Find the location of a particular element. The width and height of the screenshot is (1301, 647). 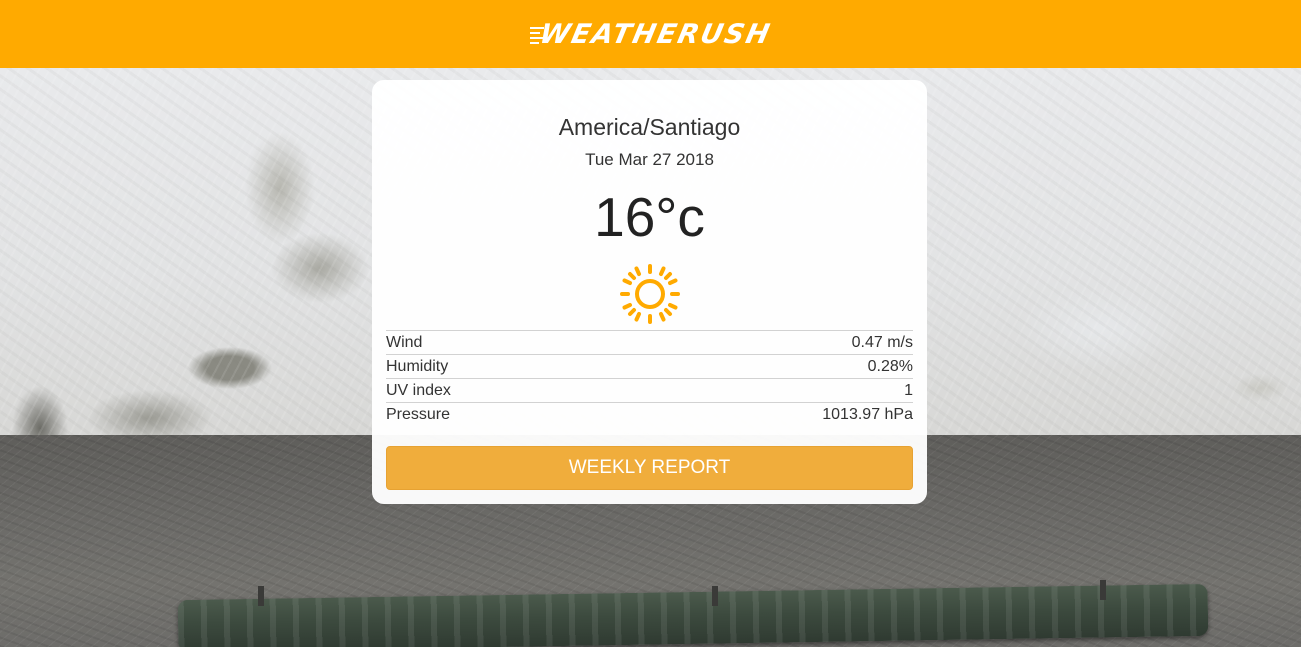

app-logo: WEATHERUSH is located at coordinates (652, 34).